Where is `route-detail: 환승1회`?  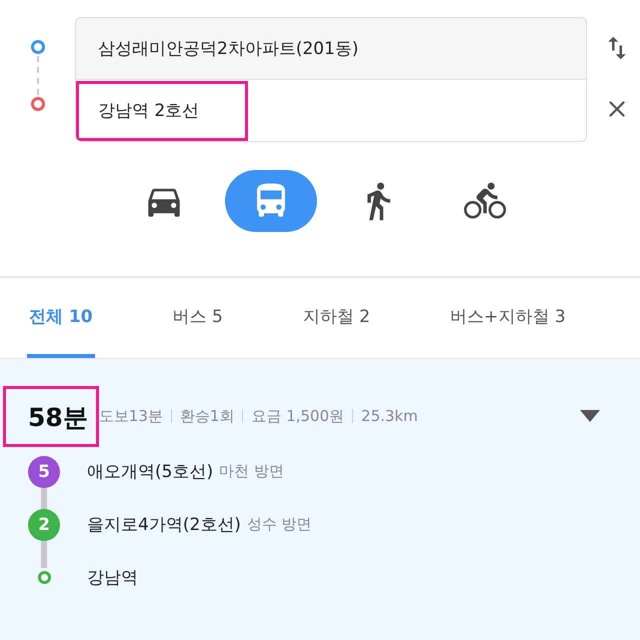 route-detail: 환승1회 is located at coordinates (207, 416).